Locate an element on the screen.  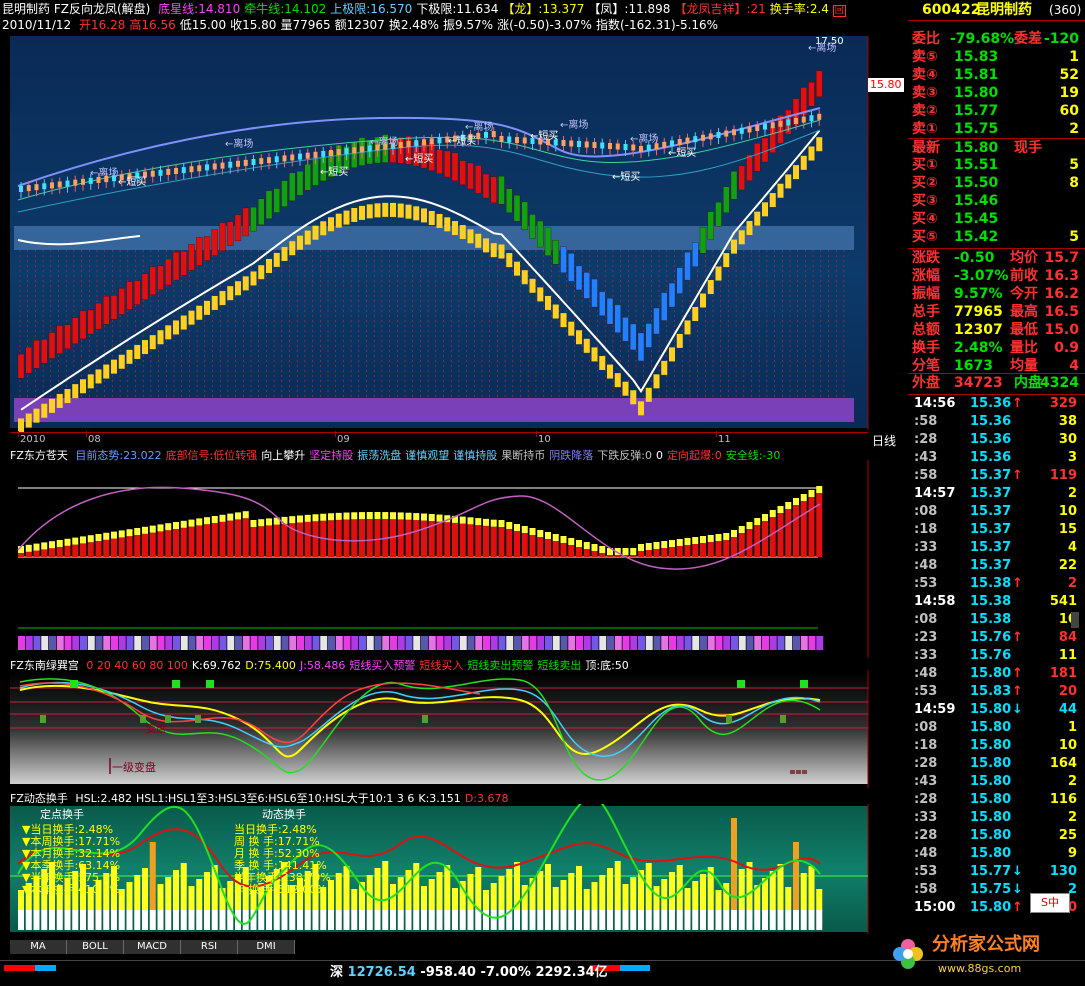
tab-rsi: RSI is located at coordinates (209, 947).